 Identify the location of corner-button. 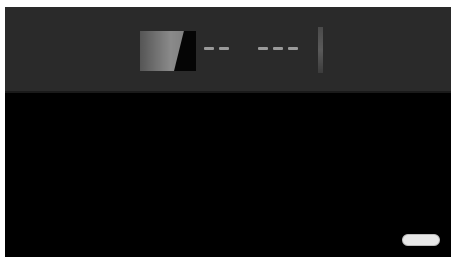
(421, 240).